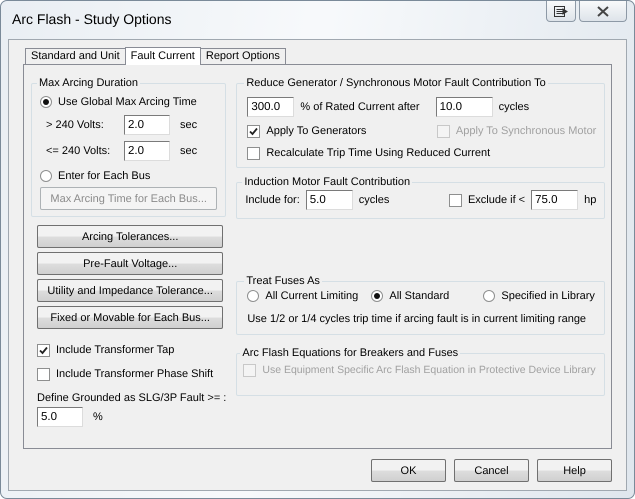  I want to click on tab: Report Options, so click(243, 56).